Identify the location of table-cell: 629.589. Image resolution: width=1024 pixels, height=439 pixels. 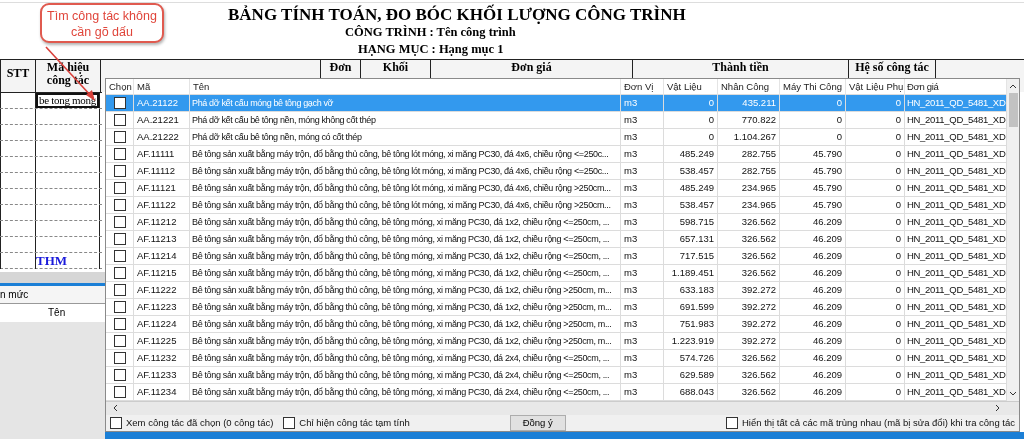
(691, 375).